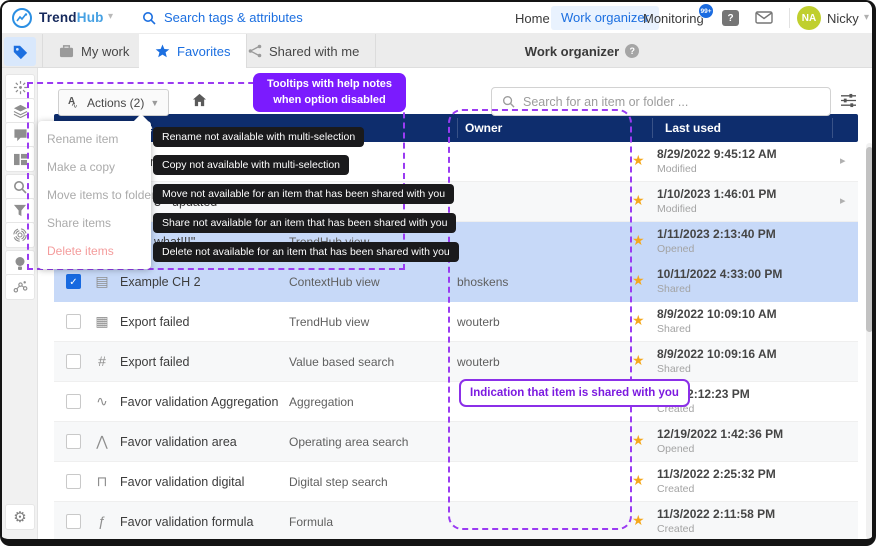 This screenshot has width=876, height=546. I want to click on title-help-icon: ?, so click(632, 51).